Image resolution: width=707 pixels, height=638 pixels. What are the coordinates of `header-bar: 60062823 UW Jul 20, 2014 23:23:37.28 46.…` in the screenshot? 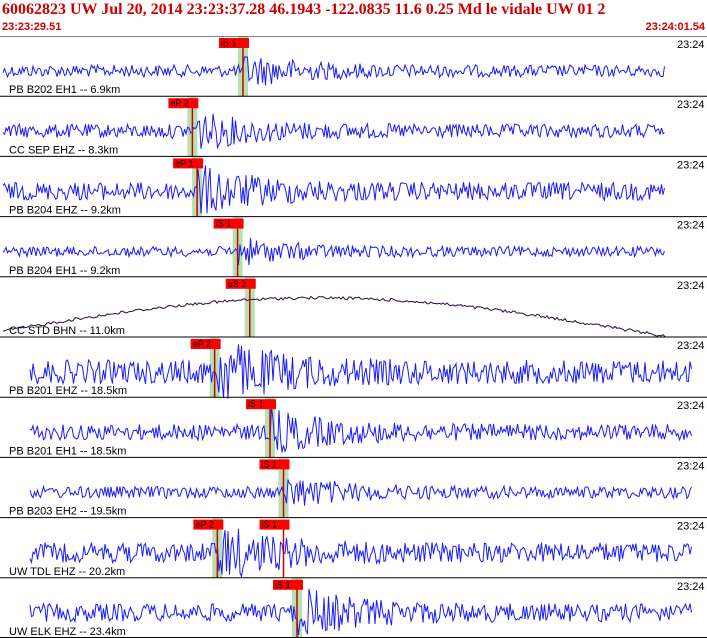 It's located at (353, 18).